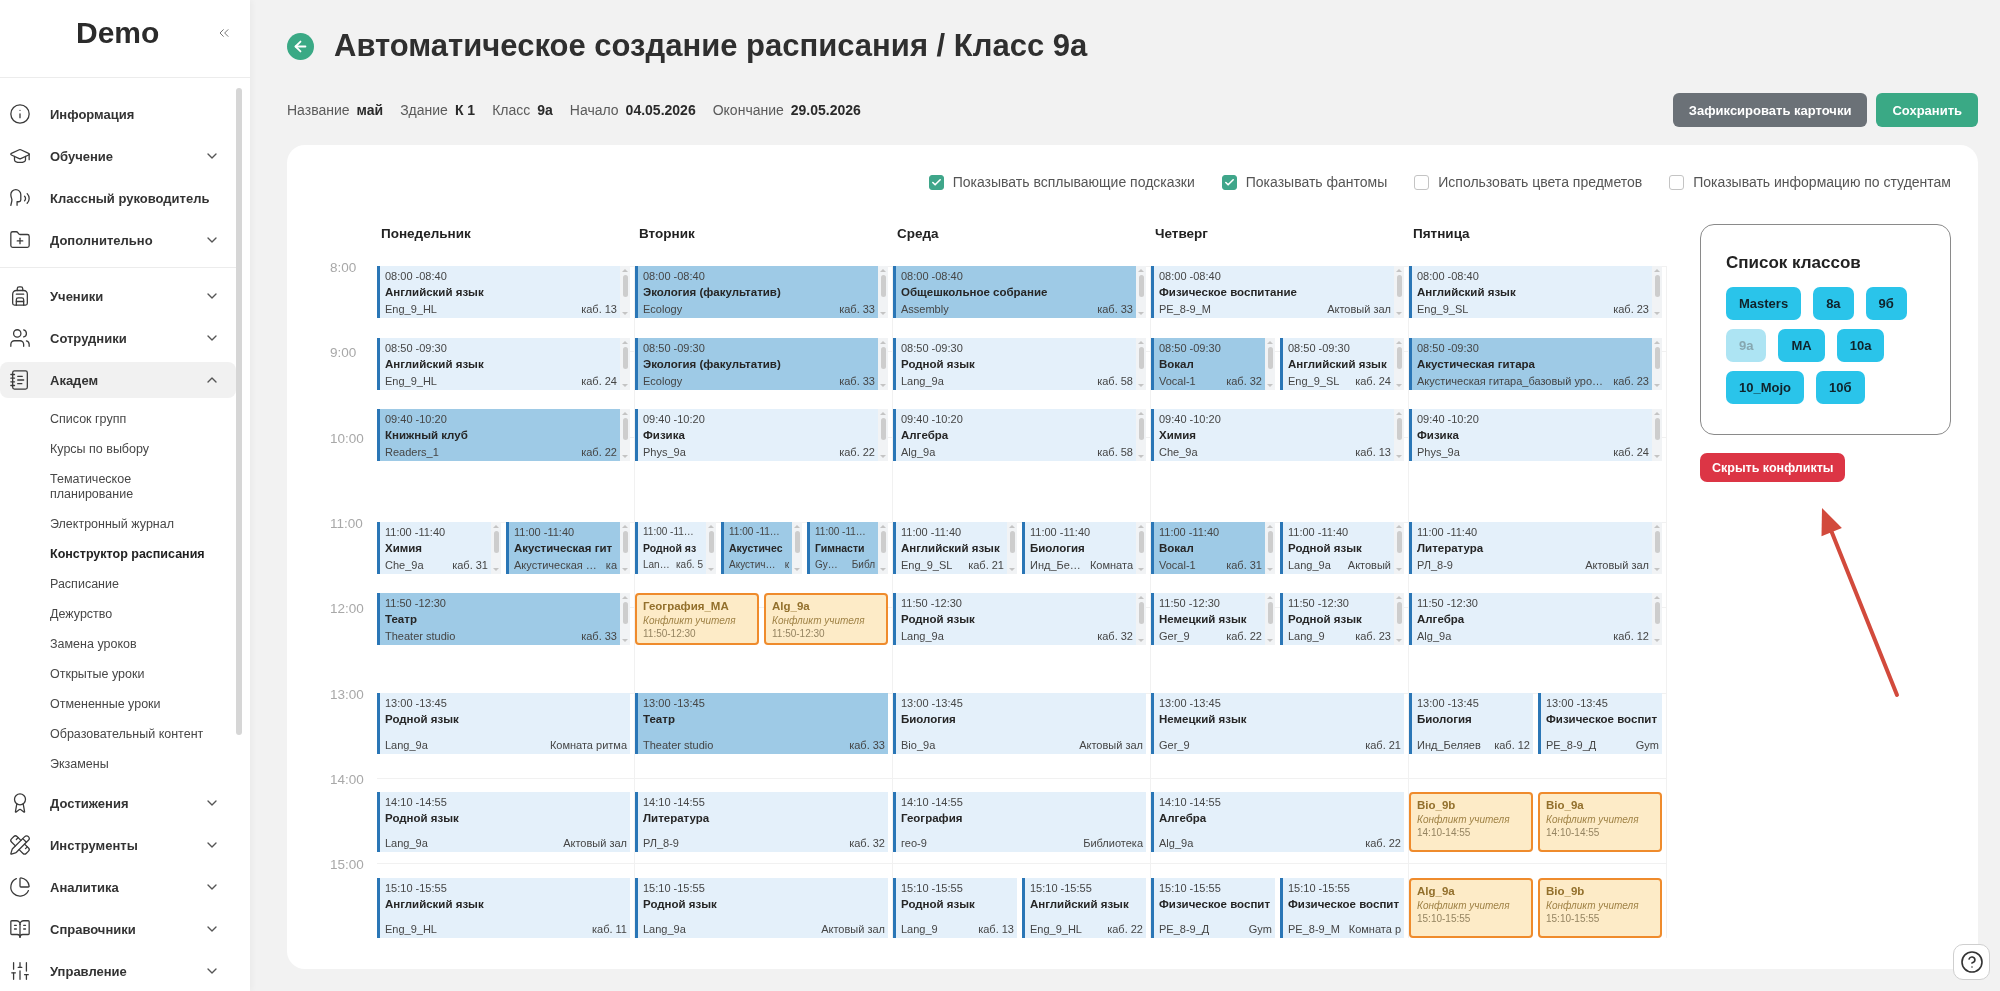  Describe the element at coordinates (118, 704) in the screenshot. I see `nav-subitem: Отмененные уроки` at that location.